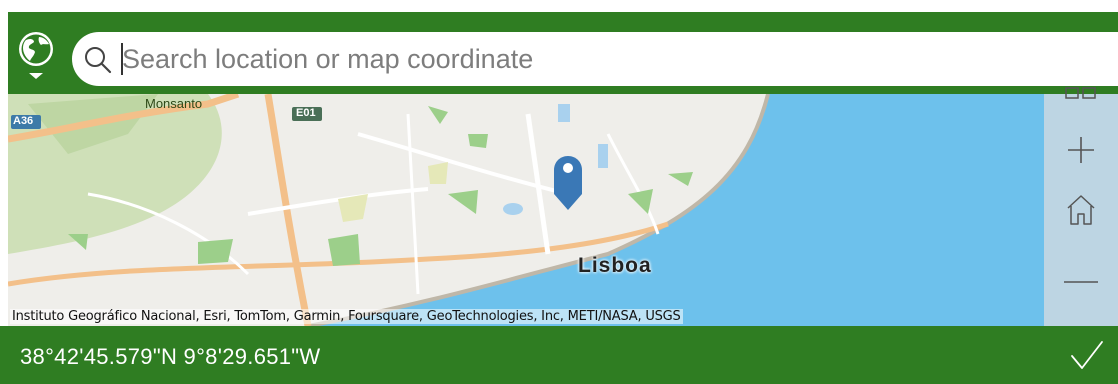 The width and height of the screenshot is (1118, 384). I want to click on layers-button, so click(1081, 96).